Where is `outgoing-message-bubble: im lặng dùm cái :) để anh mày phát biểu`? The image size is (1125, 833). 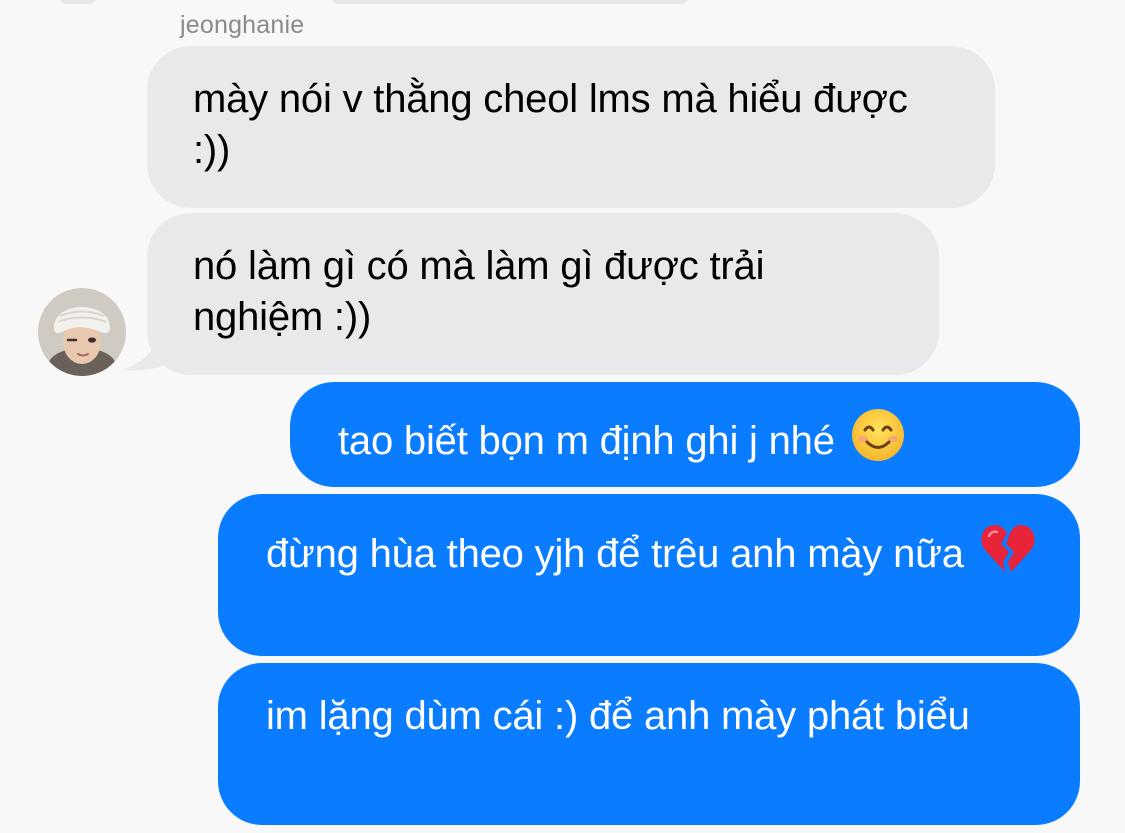
outgoing-message-bubble: im lặng dùm cái :) để anh mày phát biểu is located at coordinates (649, 744).